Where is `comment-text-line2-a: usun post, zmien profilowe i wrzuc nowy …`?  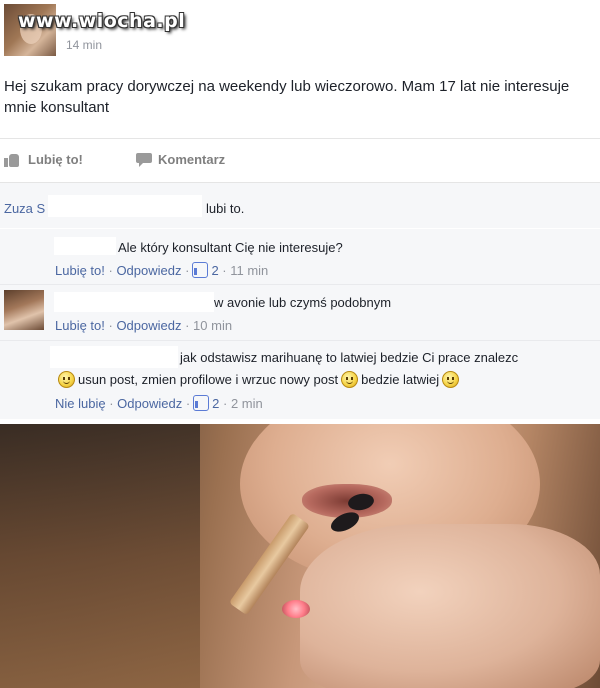 comment-text-line2-a: usun post, zmien profilowe i wrzuc nowy … is located at coordinates (208, 379).